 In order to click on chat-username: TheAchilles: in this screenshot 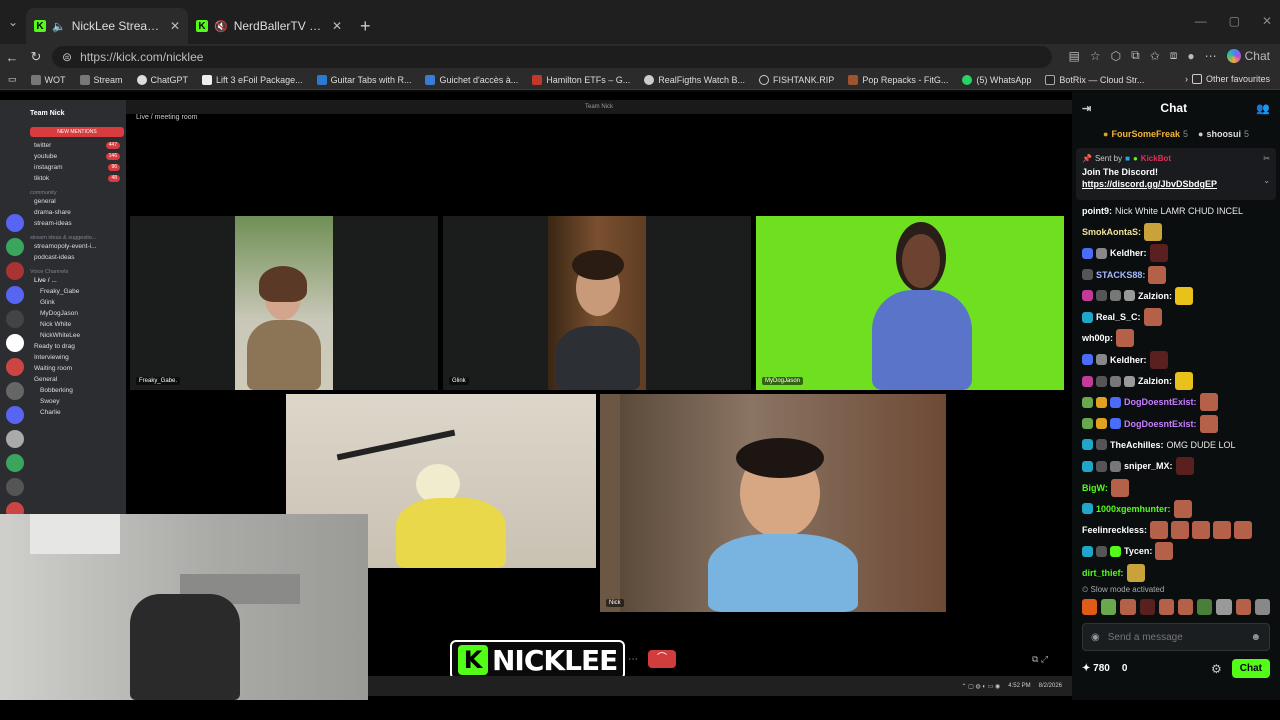, I will do `click(1137, 445)`.